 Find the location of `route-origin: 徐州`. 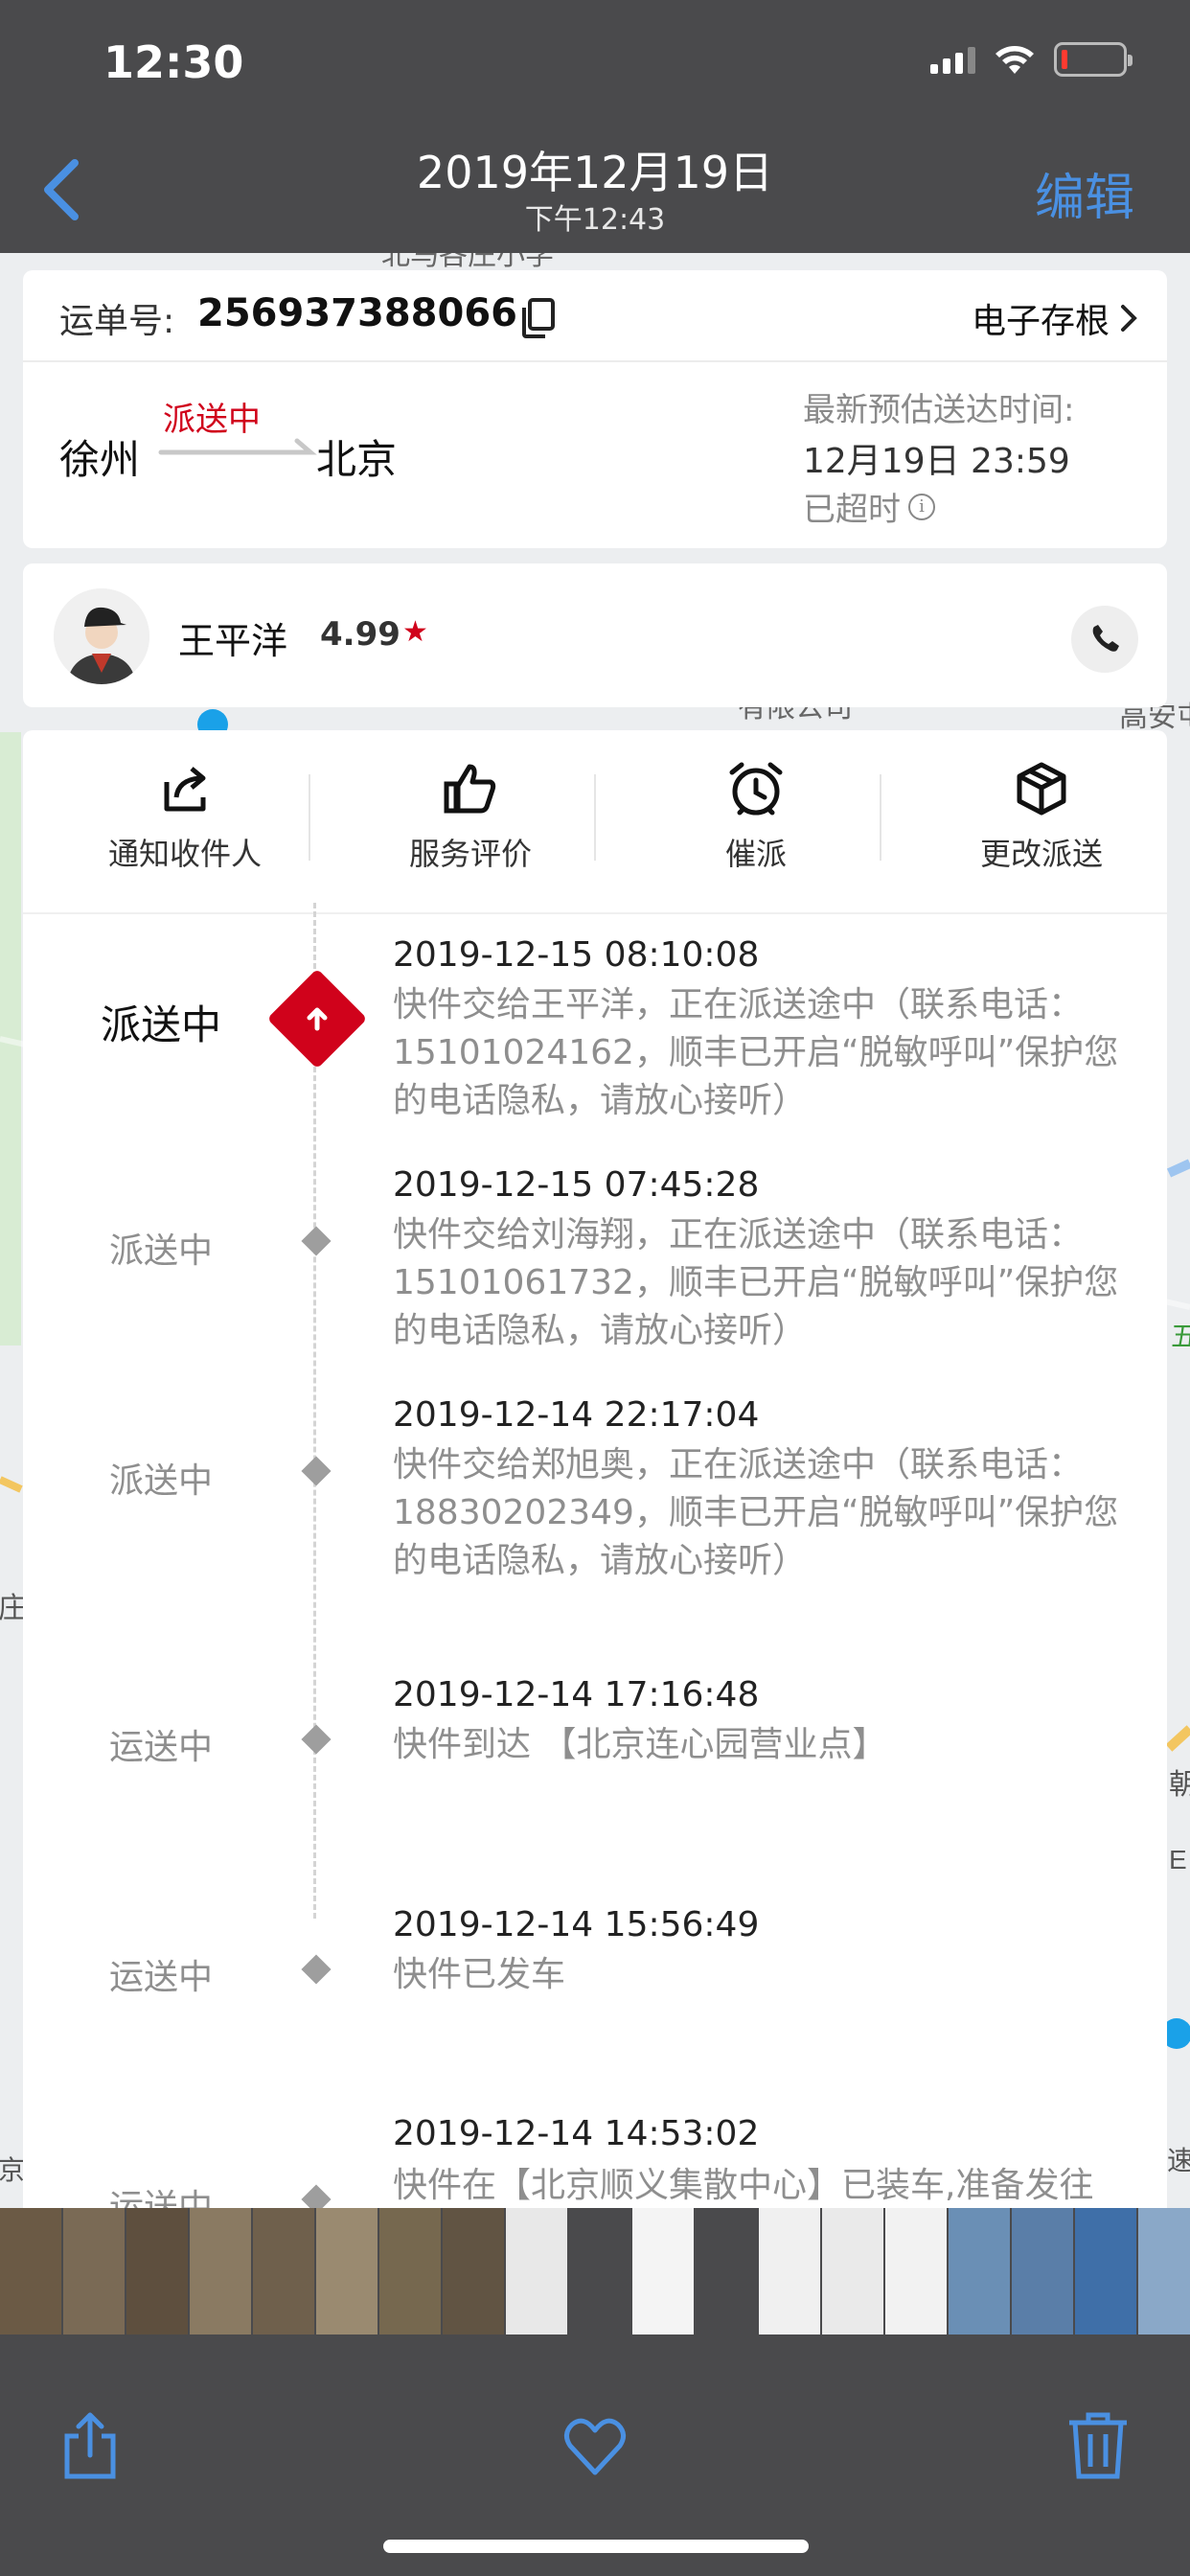

route-origin: 徐州 is located at coordinates (100, 459).